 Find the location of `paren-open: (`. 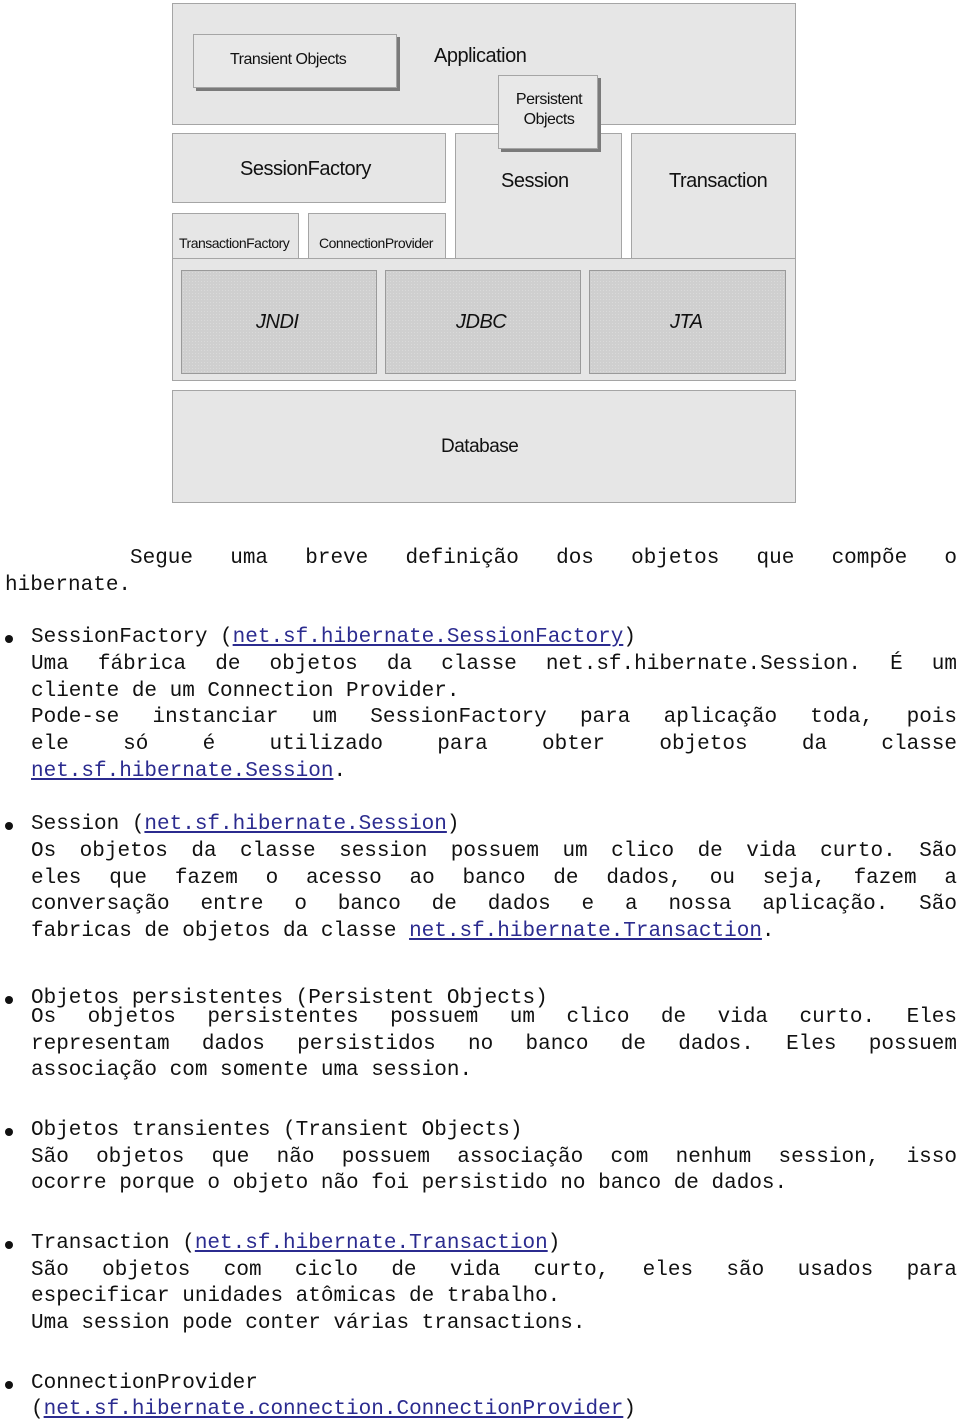

paren-open: ( is located at coordinates (37, 1409).